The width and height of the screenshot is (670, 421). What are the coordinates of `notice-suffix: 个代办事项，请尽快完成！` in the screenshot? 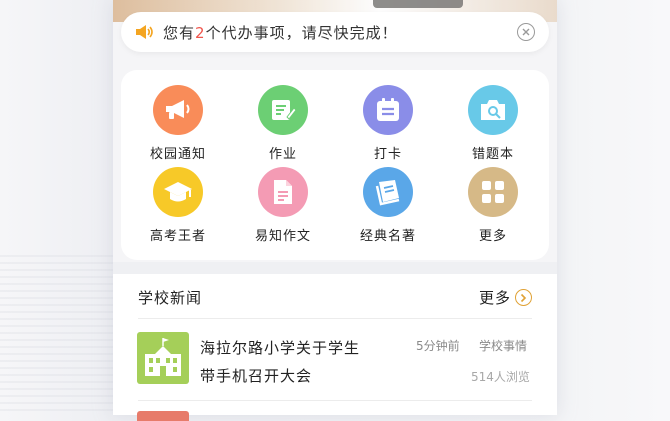 It's located at (301, 33).